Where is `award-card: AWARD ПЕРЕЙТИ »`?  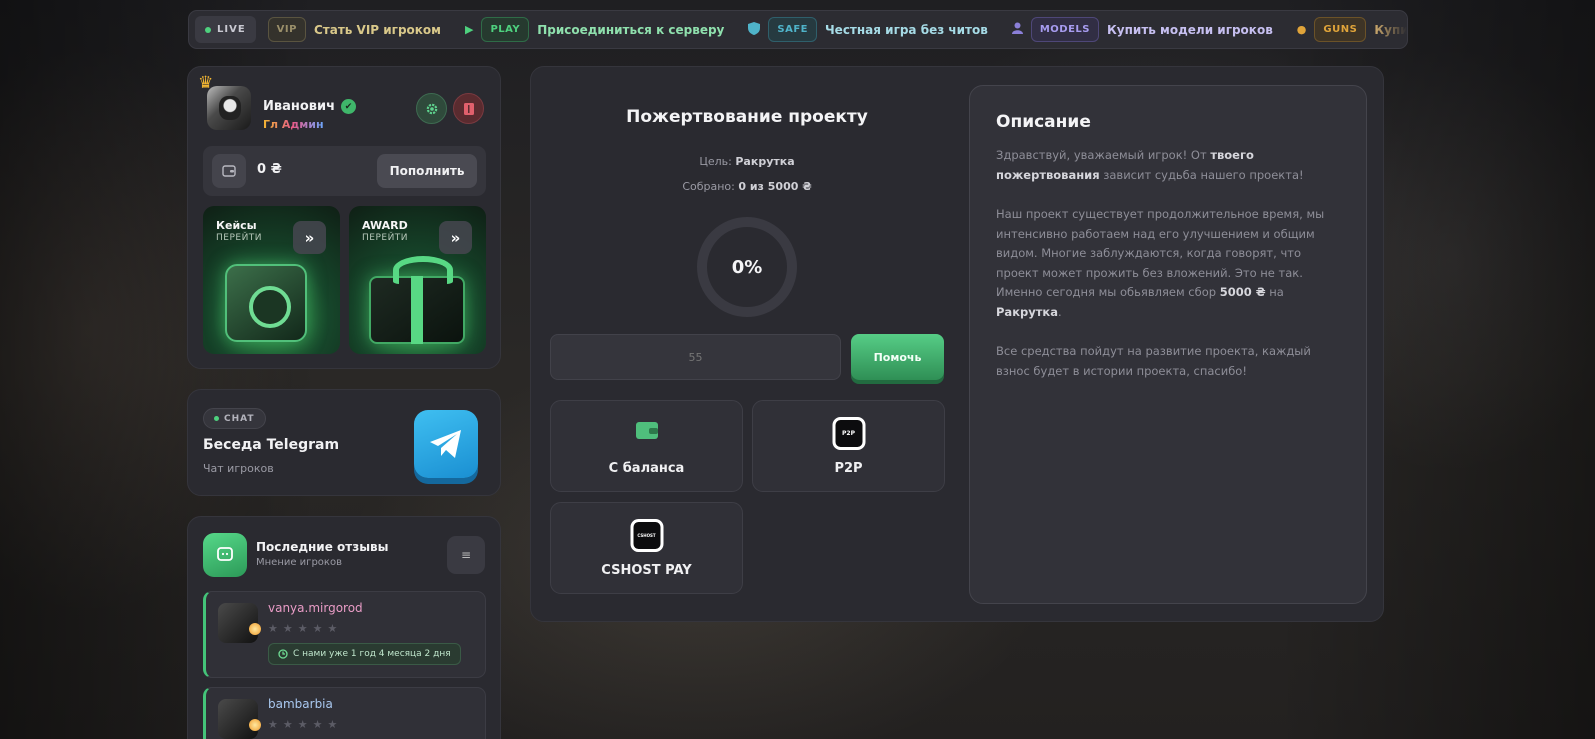 award-card: AWARD ПЕРЕЙТИ » is located at coordinates (417, 280).